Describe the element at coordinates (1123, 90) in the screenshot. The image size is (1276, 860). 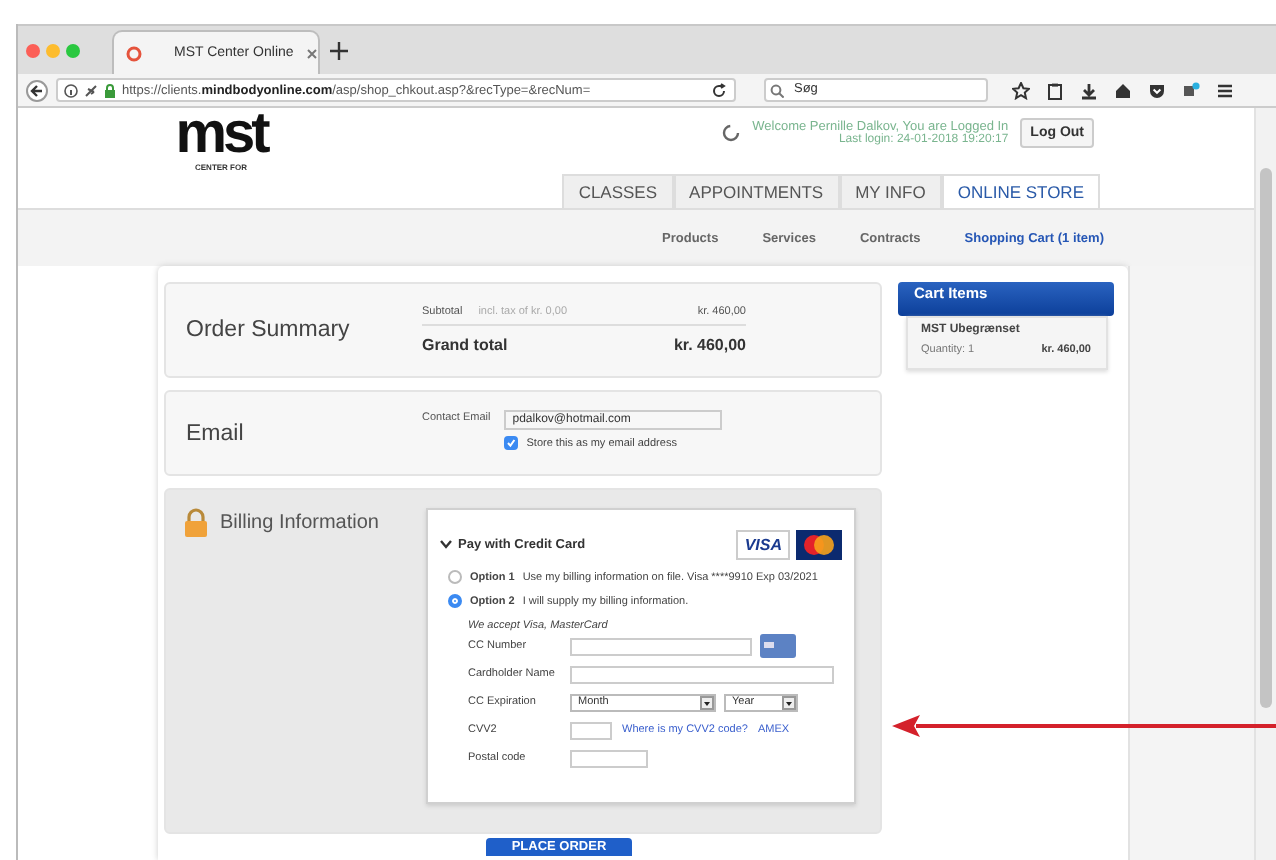
I see `home-icon` at that location.